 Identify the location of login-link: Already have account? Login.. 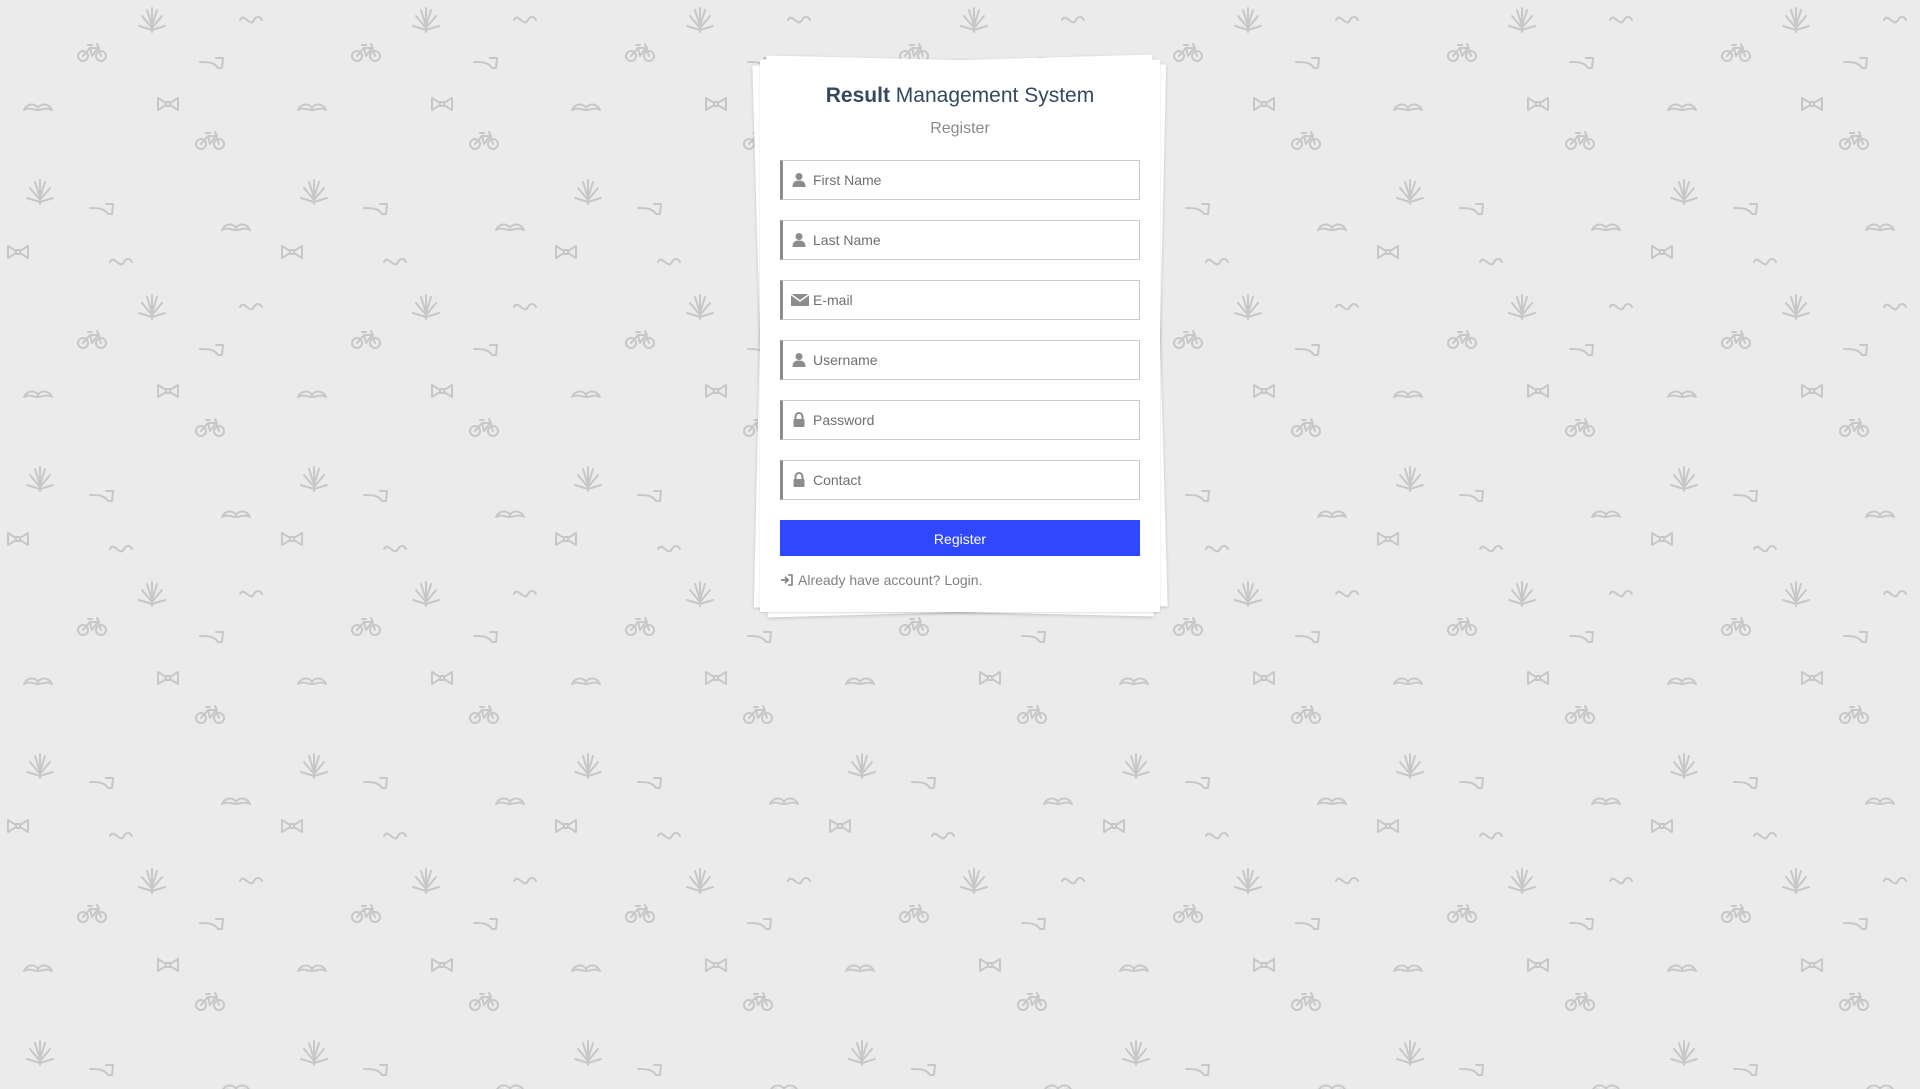
(881, 580).